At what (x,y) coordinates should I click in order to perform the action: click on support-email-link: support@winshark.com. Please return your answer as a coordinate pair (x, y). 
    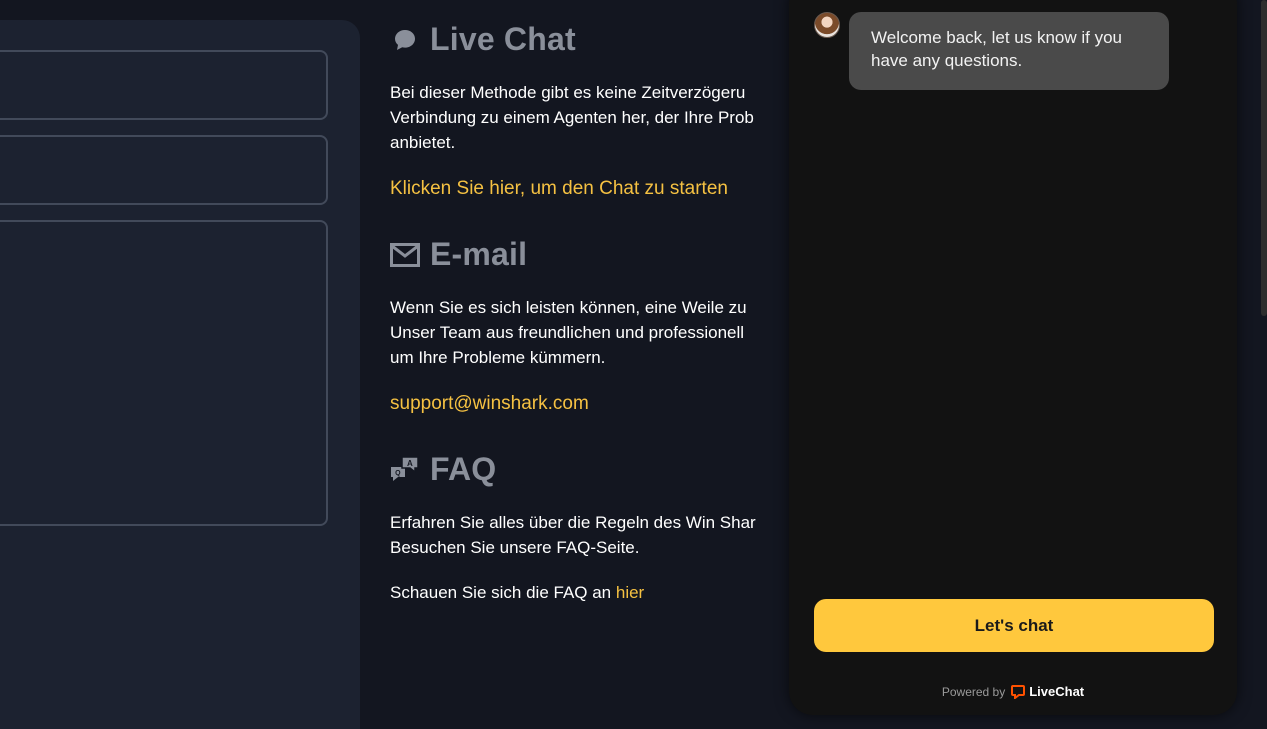
    Looking at the image, I should click on (489, 404).